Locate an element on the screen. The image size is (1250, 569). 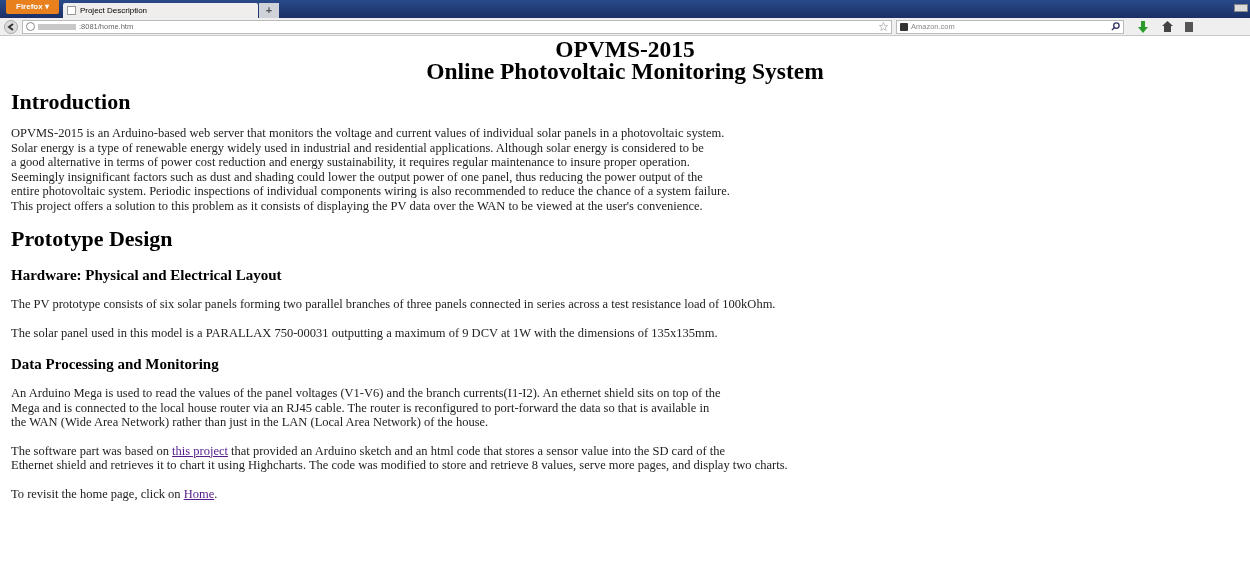
home-icon is located at coordinates (1167, 26).